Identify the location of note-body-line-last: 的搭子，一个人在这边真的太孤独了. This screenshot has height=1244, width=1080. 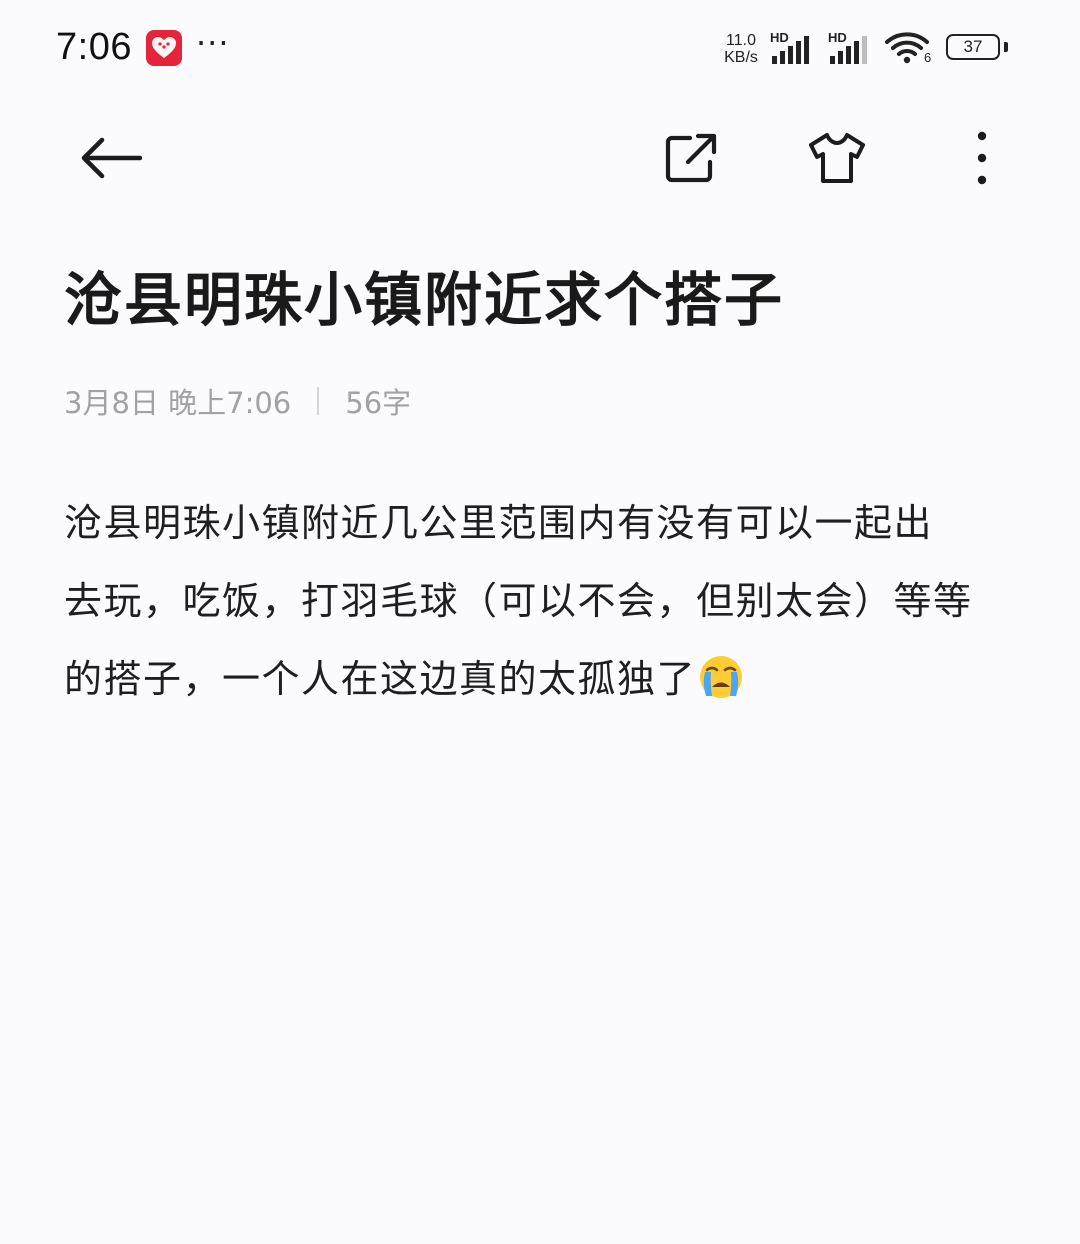
(544, 679).